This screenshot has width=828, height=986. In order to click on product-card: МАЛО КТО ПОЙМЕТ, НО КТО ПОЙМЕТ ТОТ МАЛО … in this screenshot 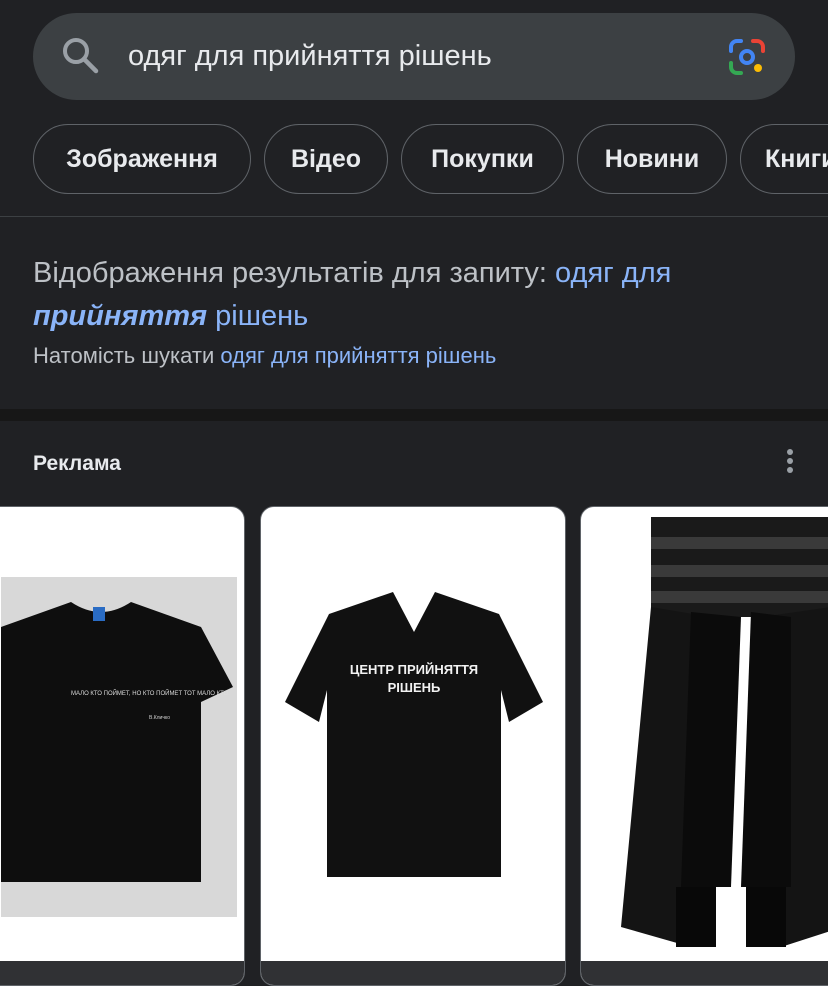, I will do `click(122, 746)`.